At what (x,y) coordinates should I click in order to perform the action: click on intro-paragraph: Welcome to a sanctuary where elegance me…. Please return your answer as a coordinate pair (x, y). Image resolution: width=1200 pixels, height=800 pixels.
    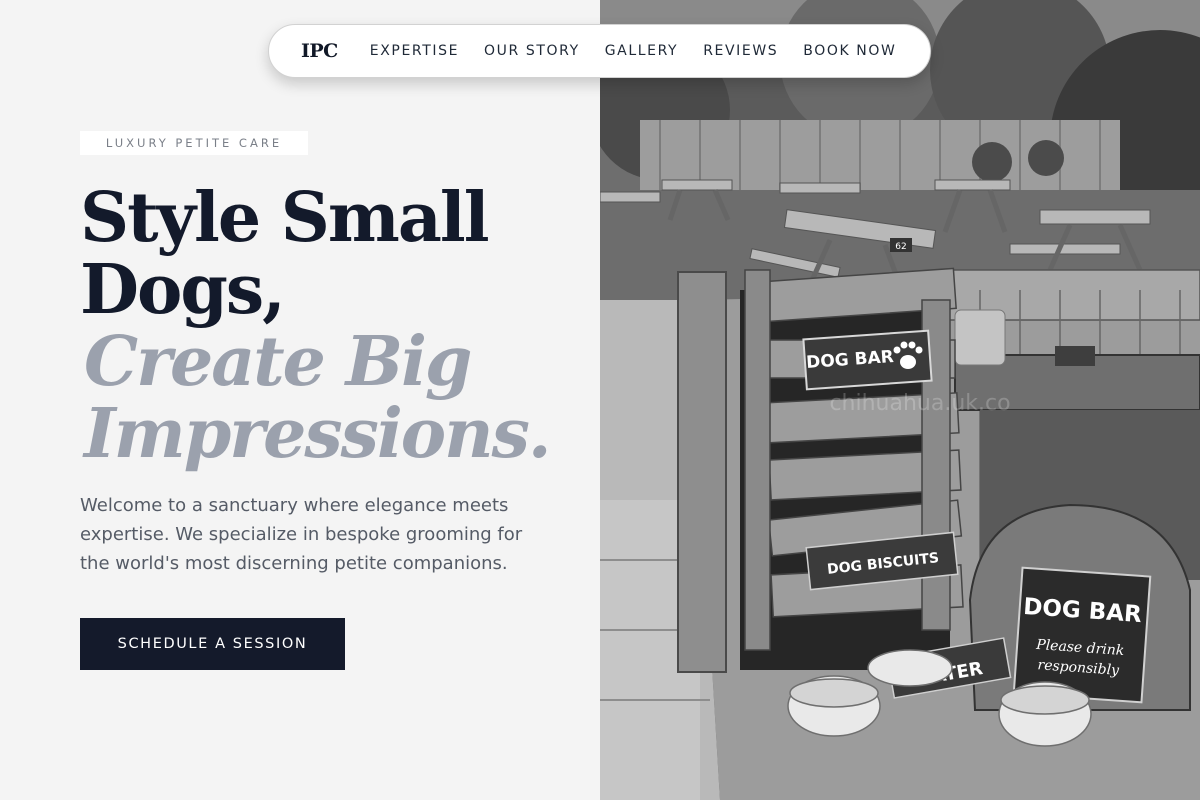
    Looking at the image, I should click on (301, 534).